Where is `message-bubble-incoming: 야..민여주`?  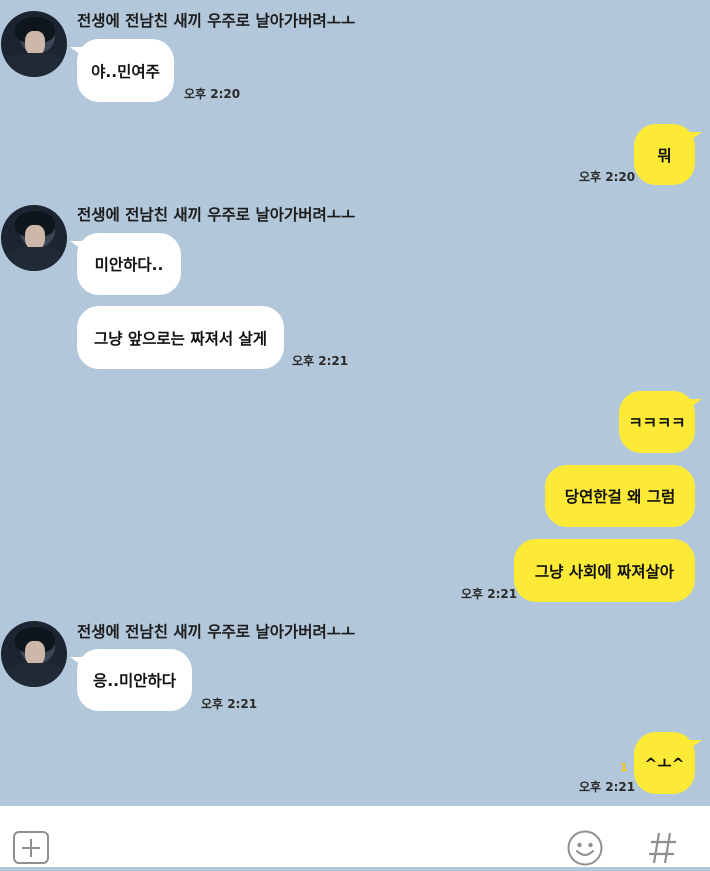
message-bubble-incoming: 야..민여주 is located at coordinates (122, 70).